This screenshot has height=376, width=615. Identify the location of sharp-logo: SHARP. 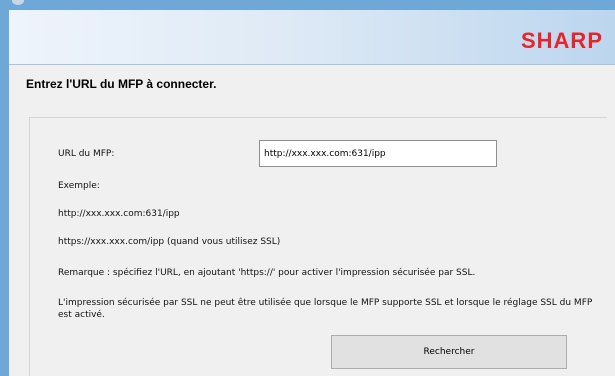
(561, 40).